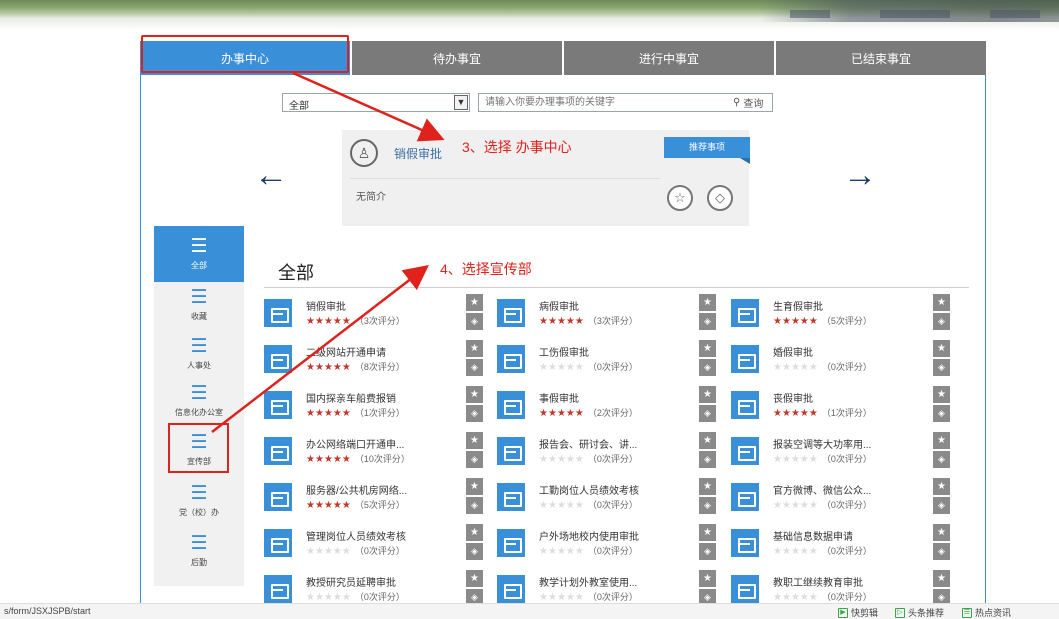  I want to click on service-item: 官方微博、微信公众... ★★★★★ （0次评分） ★ ◈, so click(842, 498).